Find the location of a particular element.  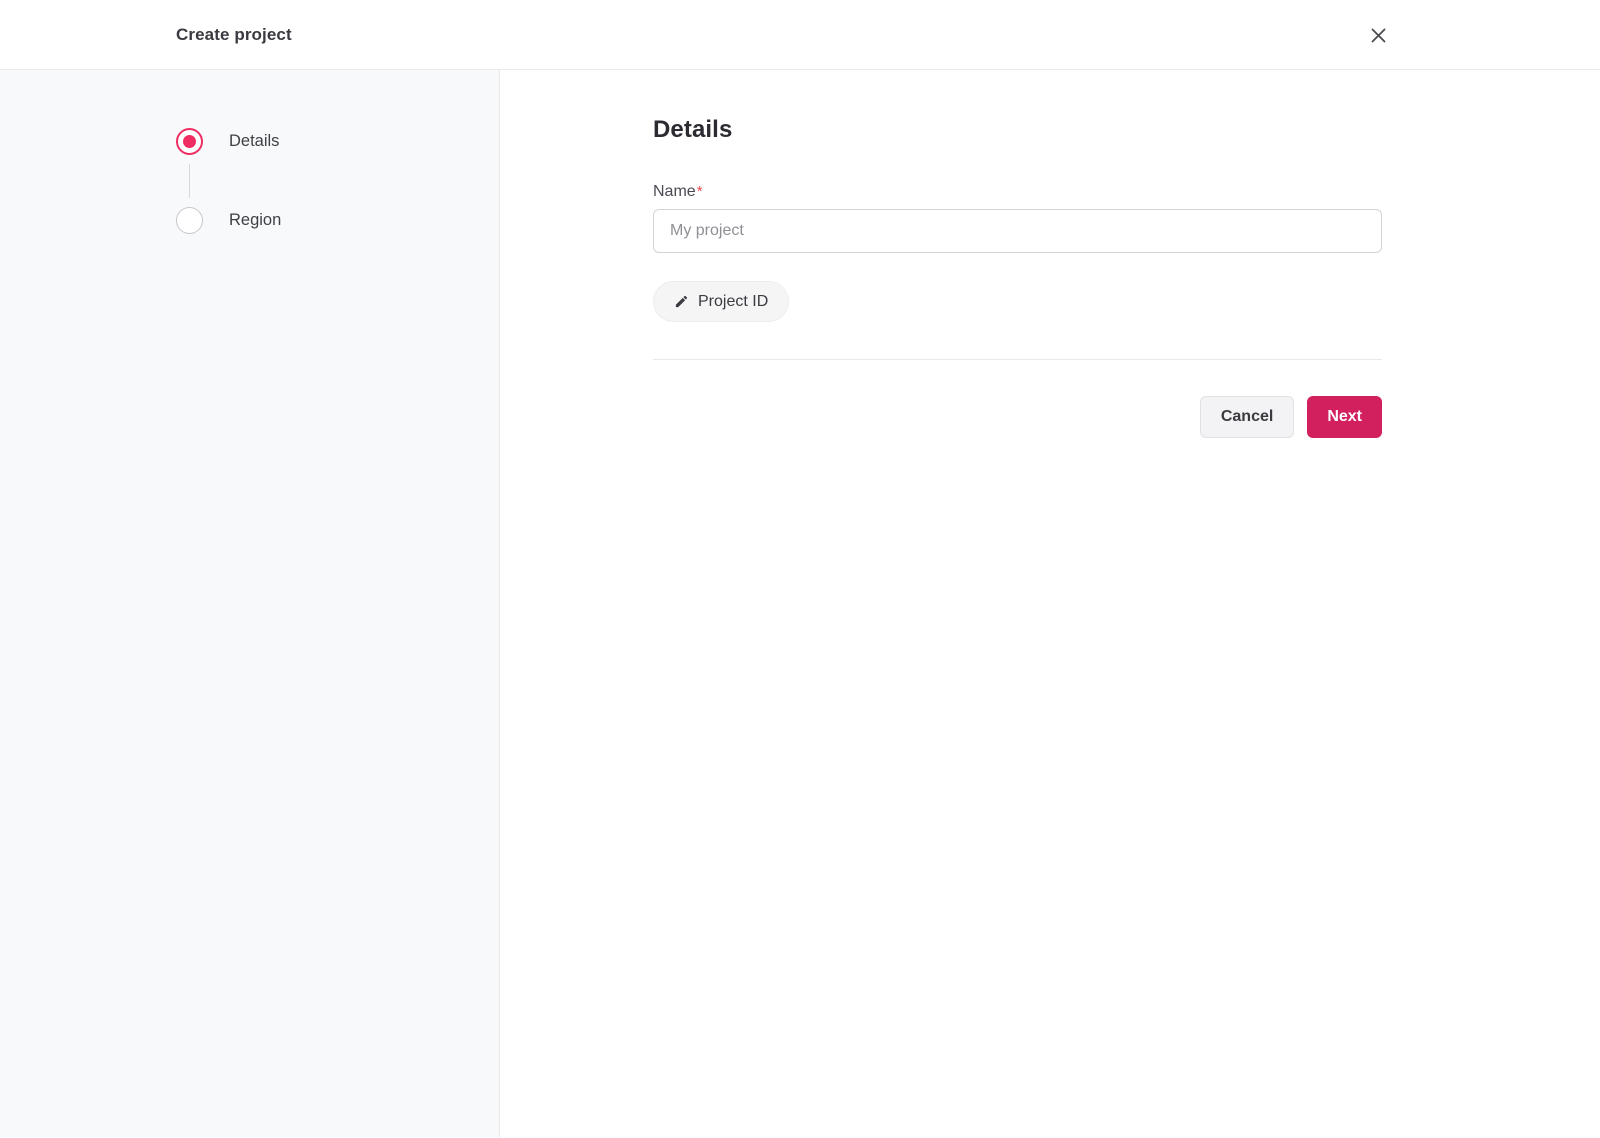

next-button: Next is located at coordinates (1344, 417).